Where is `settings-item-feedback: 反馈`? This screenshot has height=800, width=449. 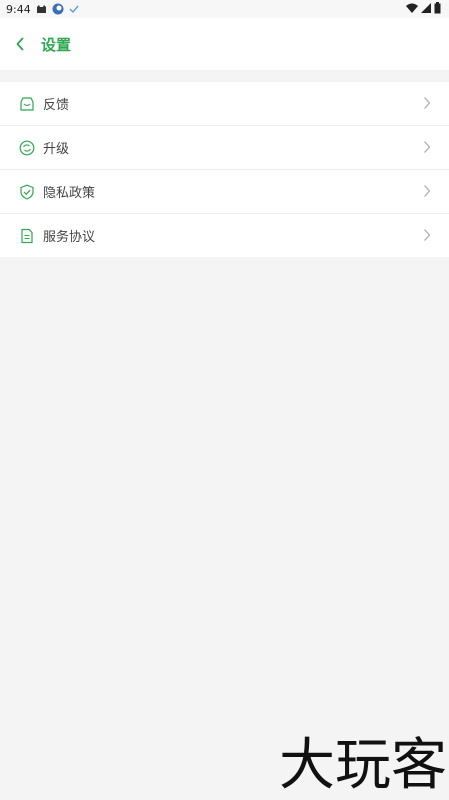 settings-item-feedback: 反馈 is located at coordinates (224, 104).